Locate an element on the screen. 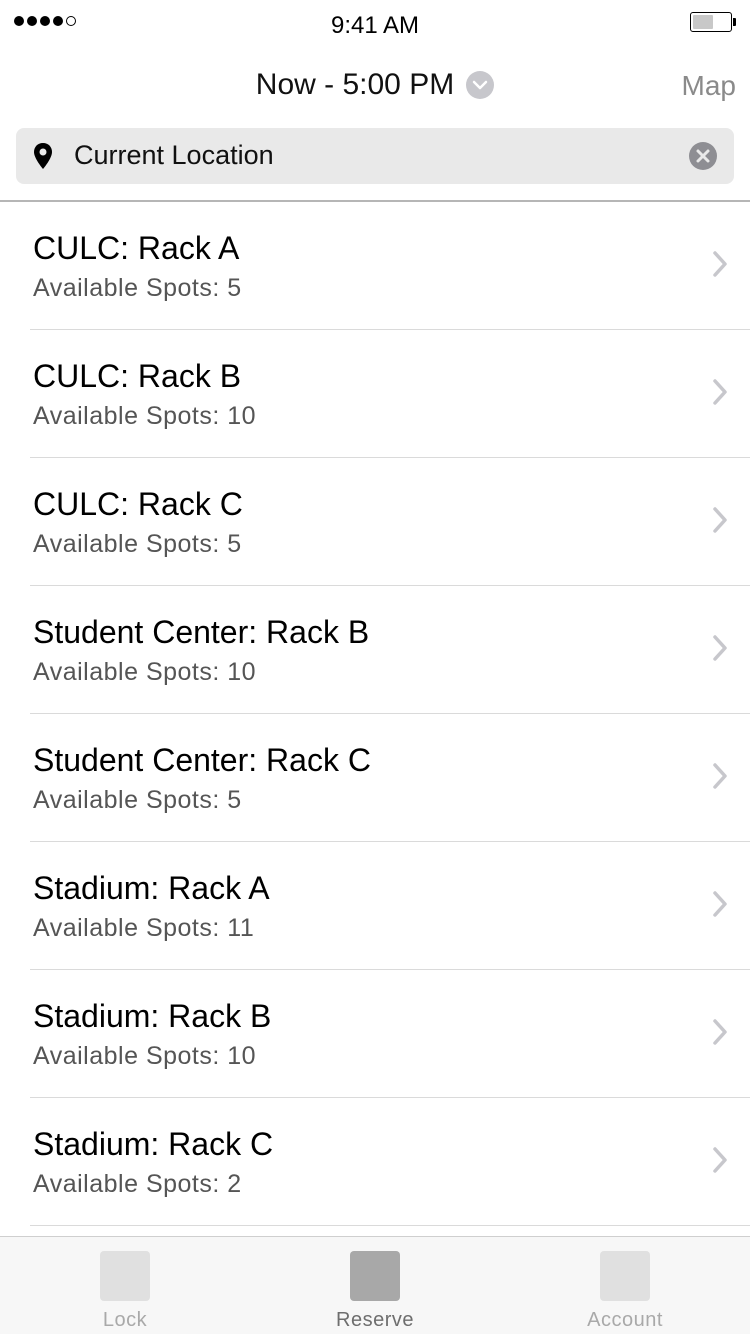 This screenshot has height=1334, width=750. tab-account: Account is located at coordinates (625, 1285).